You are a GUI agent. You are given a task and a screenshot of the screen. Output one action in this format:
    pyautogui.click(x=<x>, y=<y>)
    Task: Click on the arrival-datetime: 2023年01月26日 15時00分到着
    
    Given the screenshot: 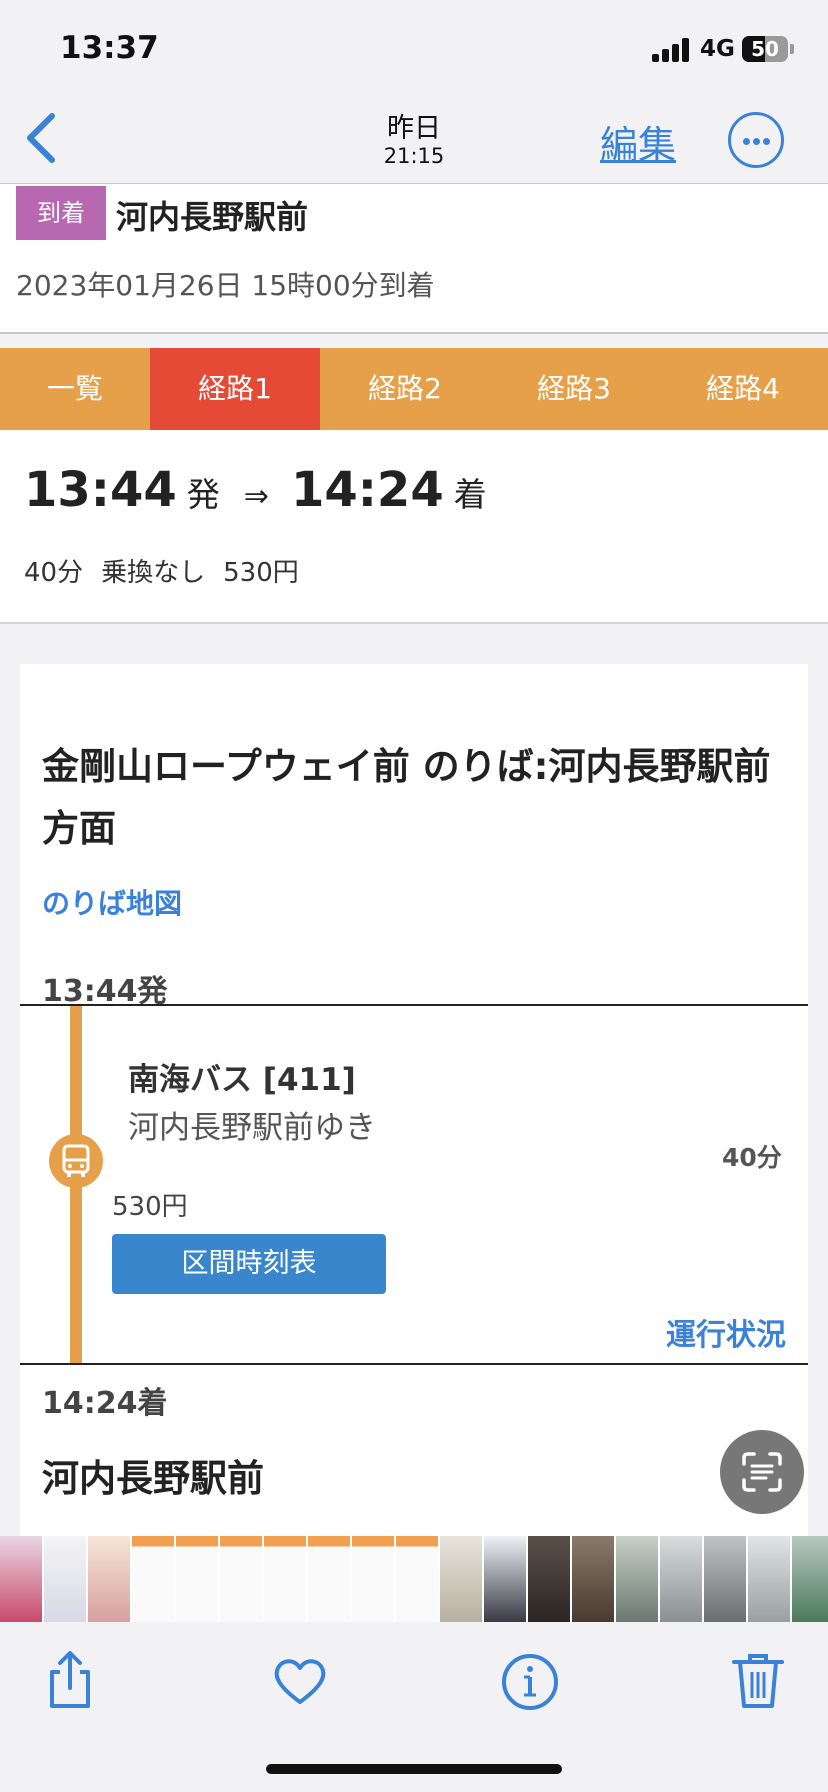 What is the action you would take?
    pyautogui.click(x=225, y=285)
    